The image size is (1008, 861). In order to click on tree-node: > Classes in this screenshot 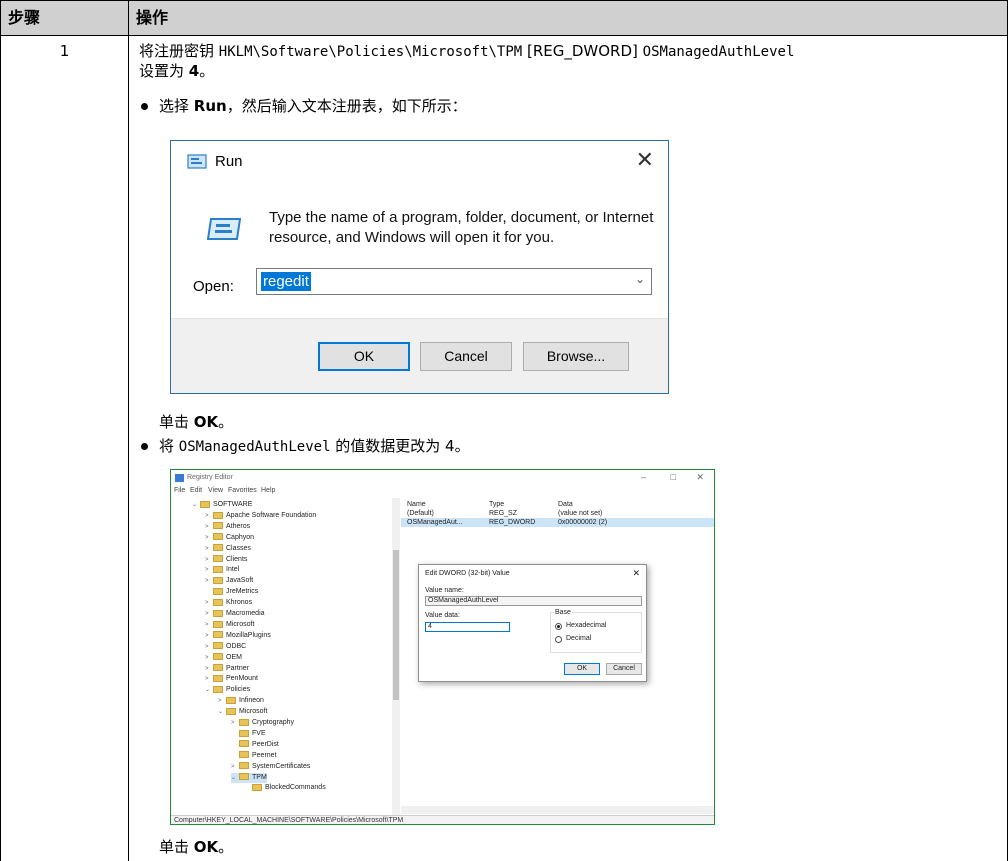, I will do `click(228, 549)`.